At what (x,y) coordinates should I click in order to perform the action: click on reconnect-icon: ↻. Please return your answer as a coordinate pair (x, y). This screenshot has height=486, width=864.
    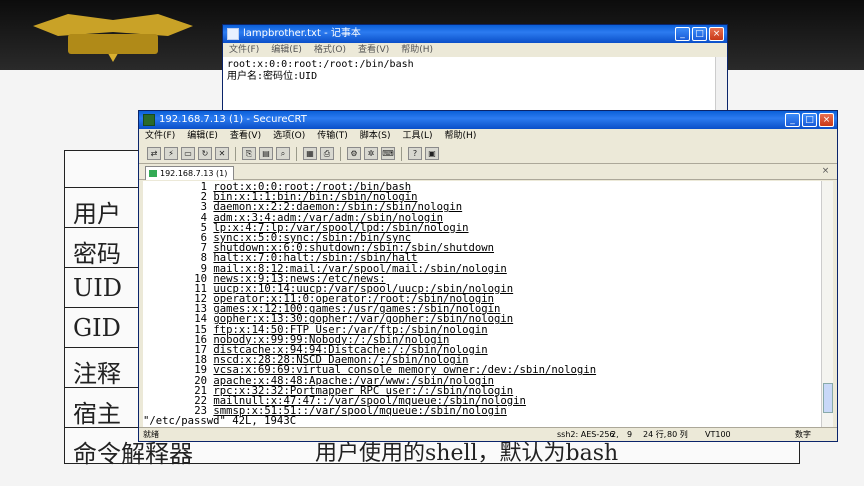
    Looking at the image, I should click on (205, 153).